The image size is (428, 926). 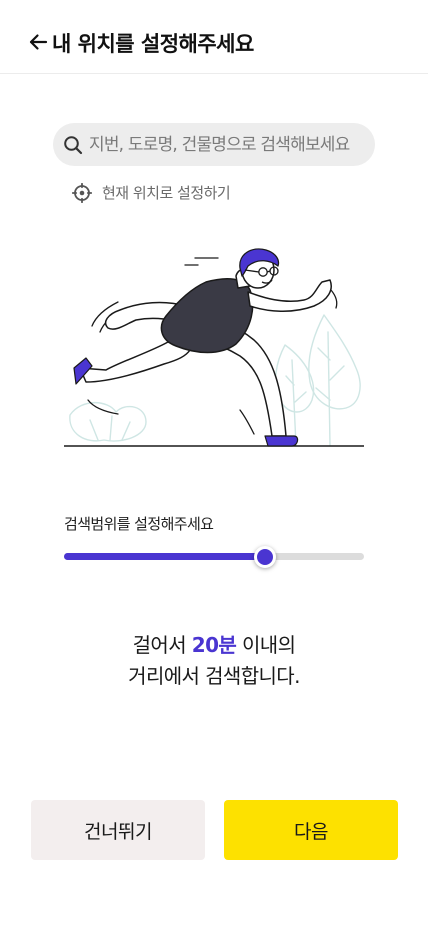 What do you see at coordinates (118, 830) in the screenshot?
I see `skip-button: 건너뛰기` at bounding box center [118, 830].